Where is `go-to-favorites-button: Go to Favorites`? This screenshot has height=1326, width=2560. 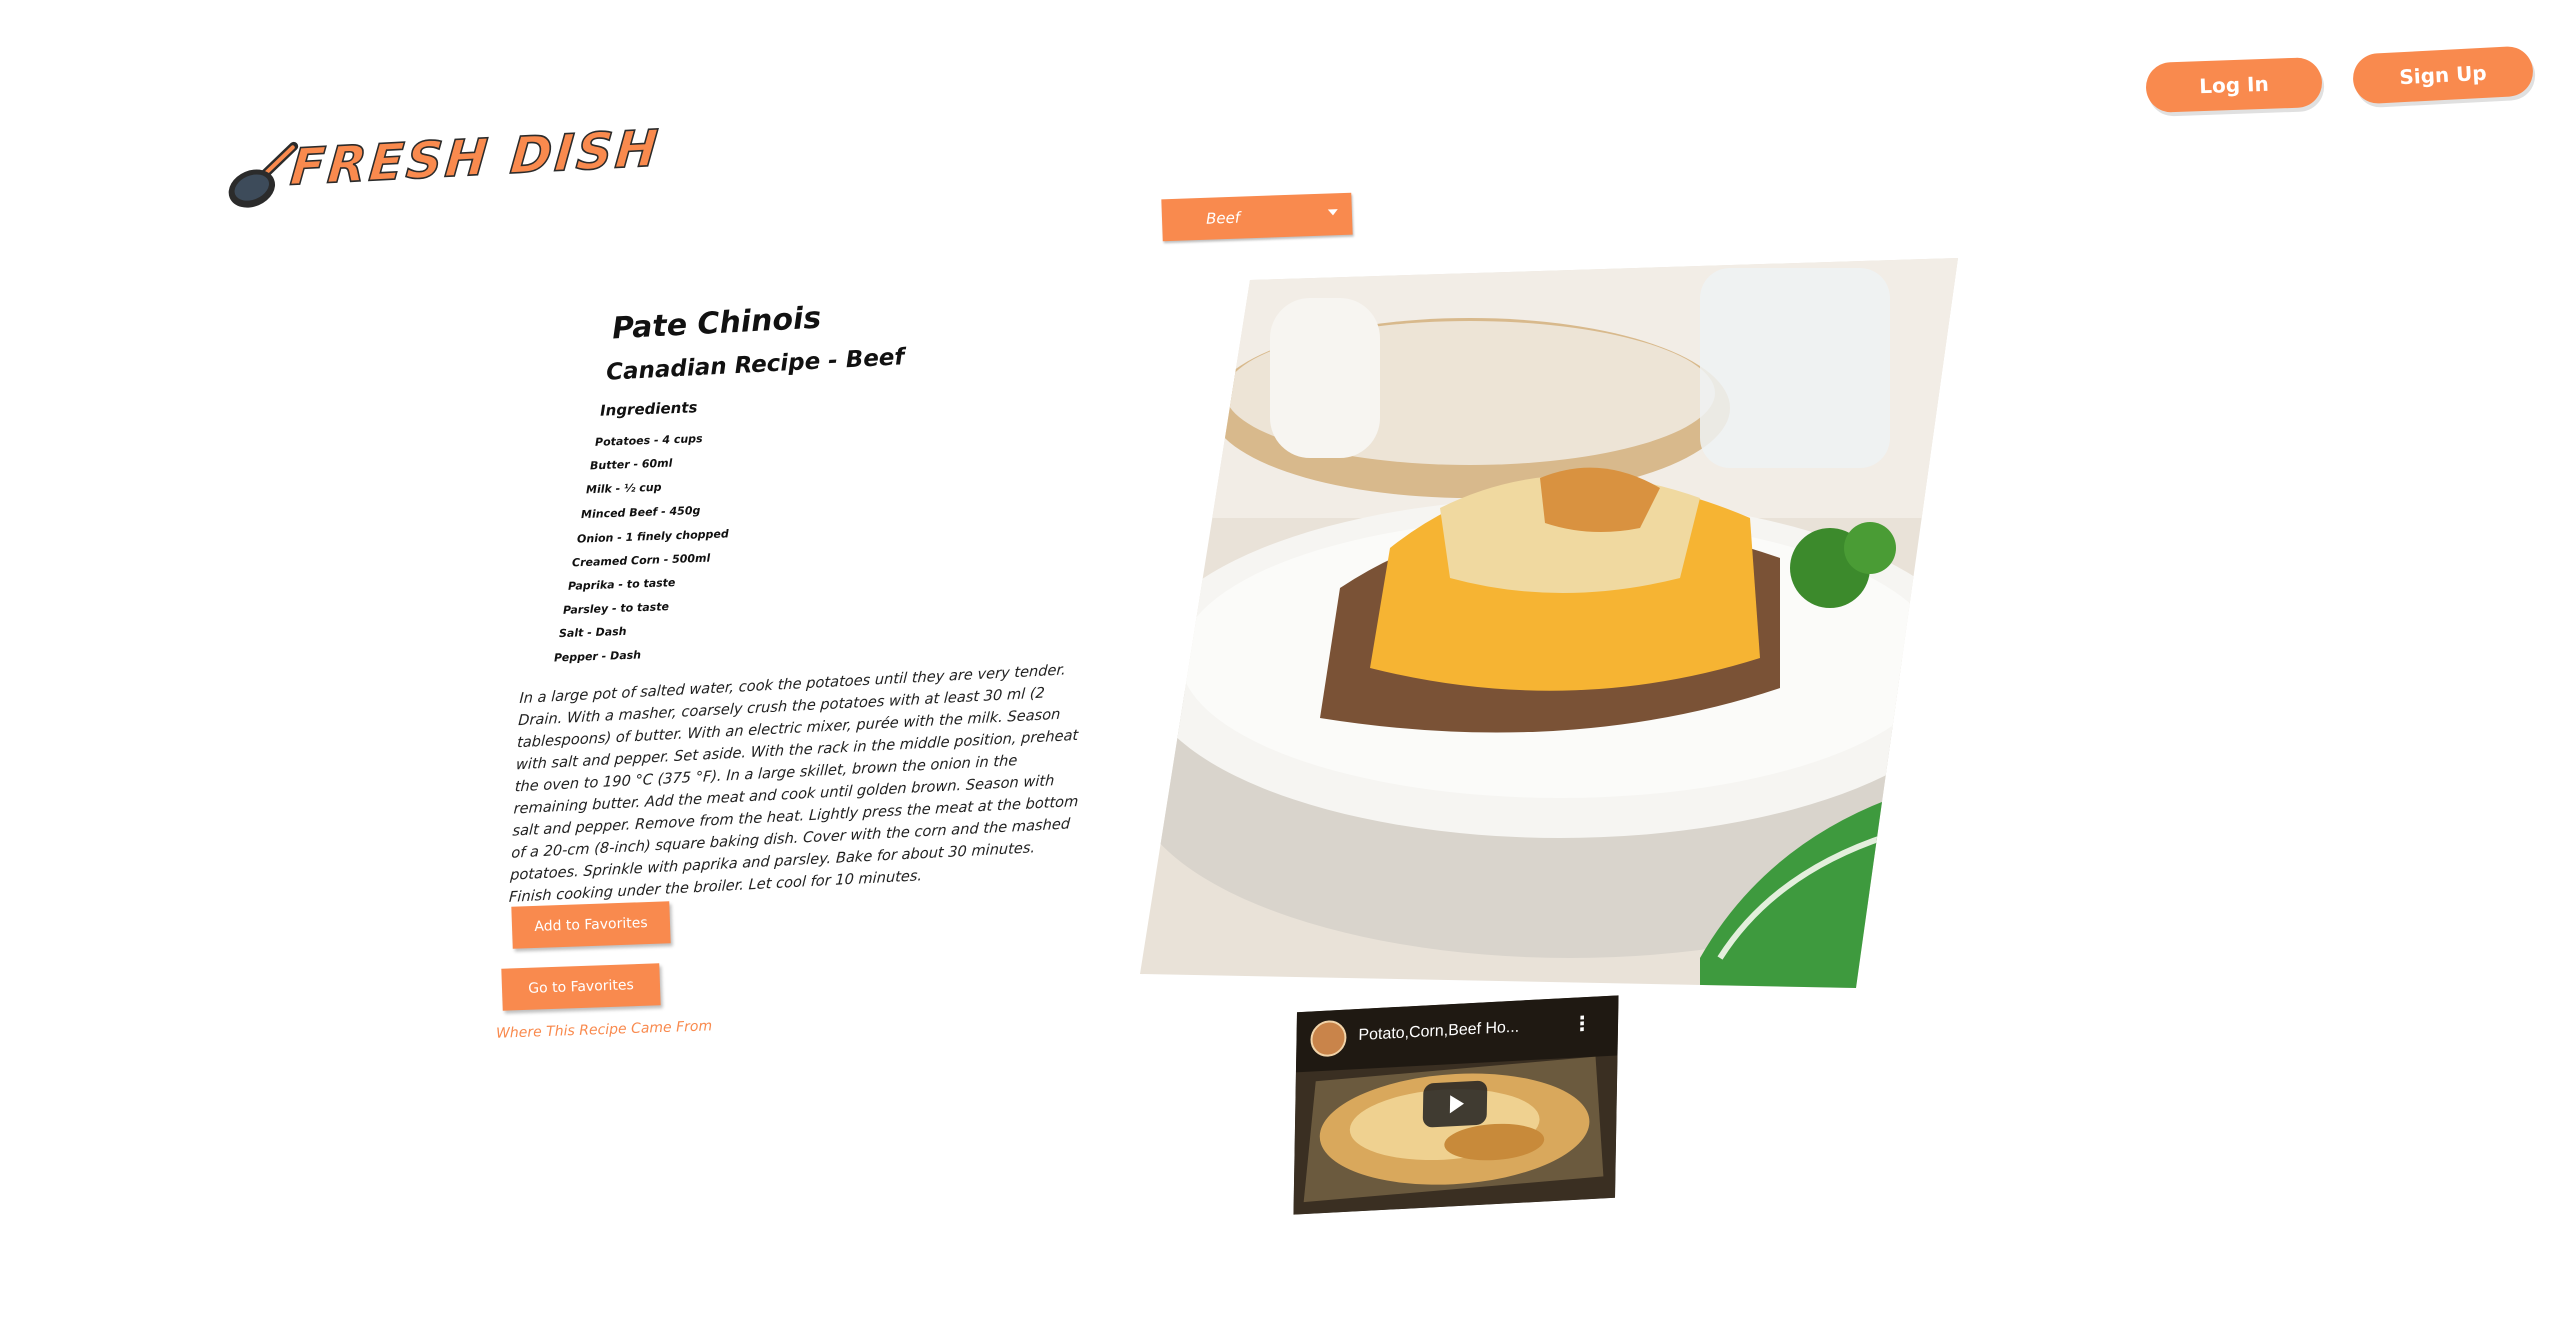 go-to-favorites-button: Go to Favorites is located at coordinates (581, 987).